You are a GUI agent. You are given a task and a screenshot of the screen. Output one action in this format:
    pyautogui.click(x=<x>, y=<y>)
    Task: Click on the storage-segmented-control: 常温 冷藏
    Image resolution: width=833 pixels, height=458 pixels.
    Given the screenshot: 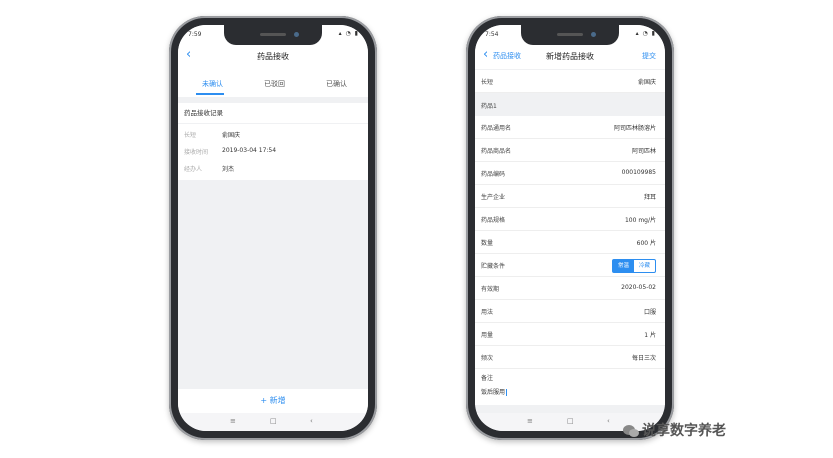 What is the action you would take?
    pyautogui.click(x=633, y=266)
    